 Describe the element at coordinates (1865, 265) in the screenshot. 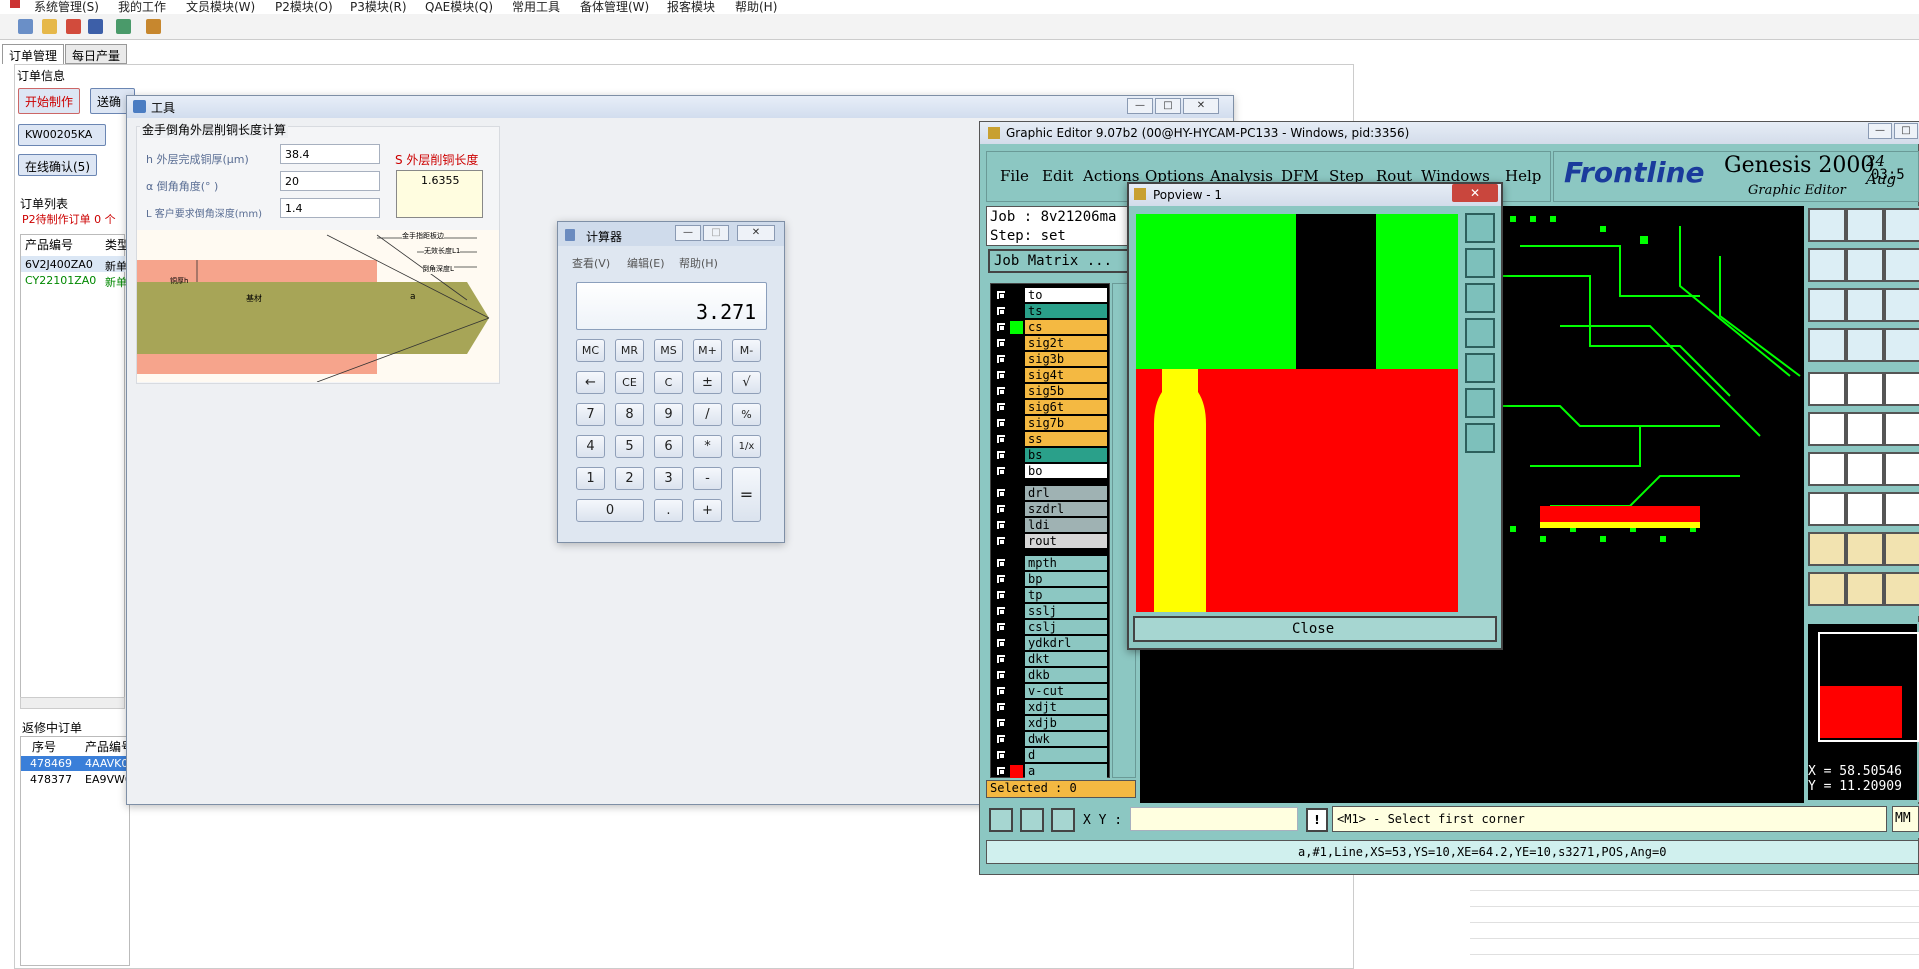

I see `shift-right-icon` at that location.